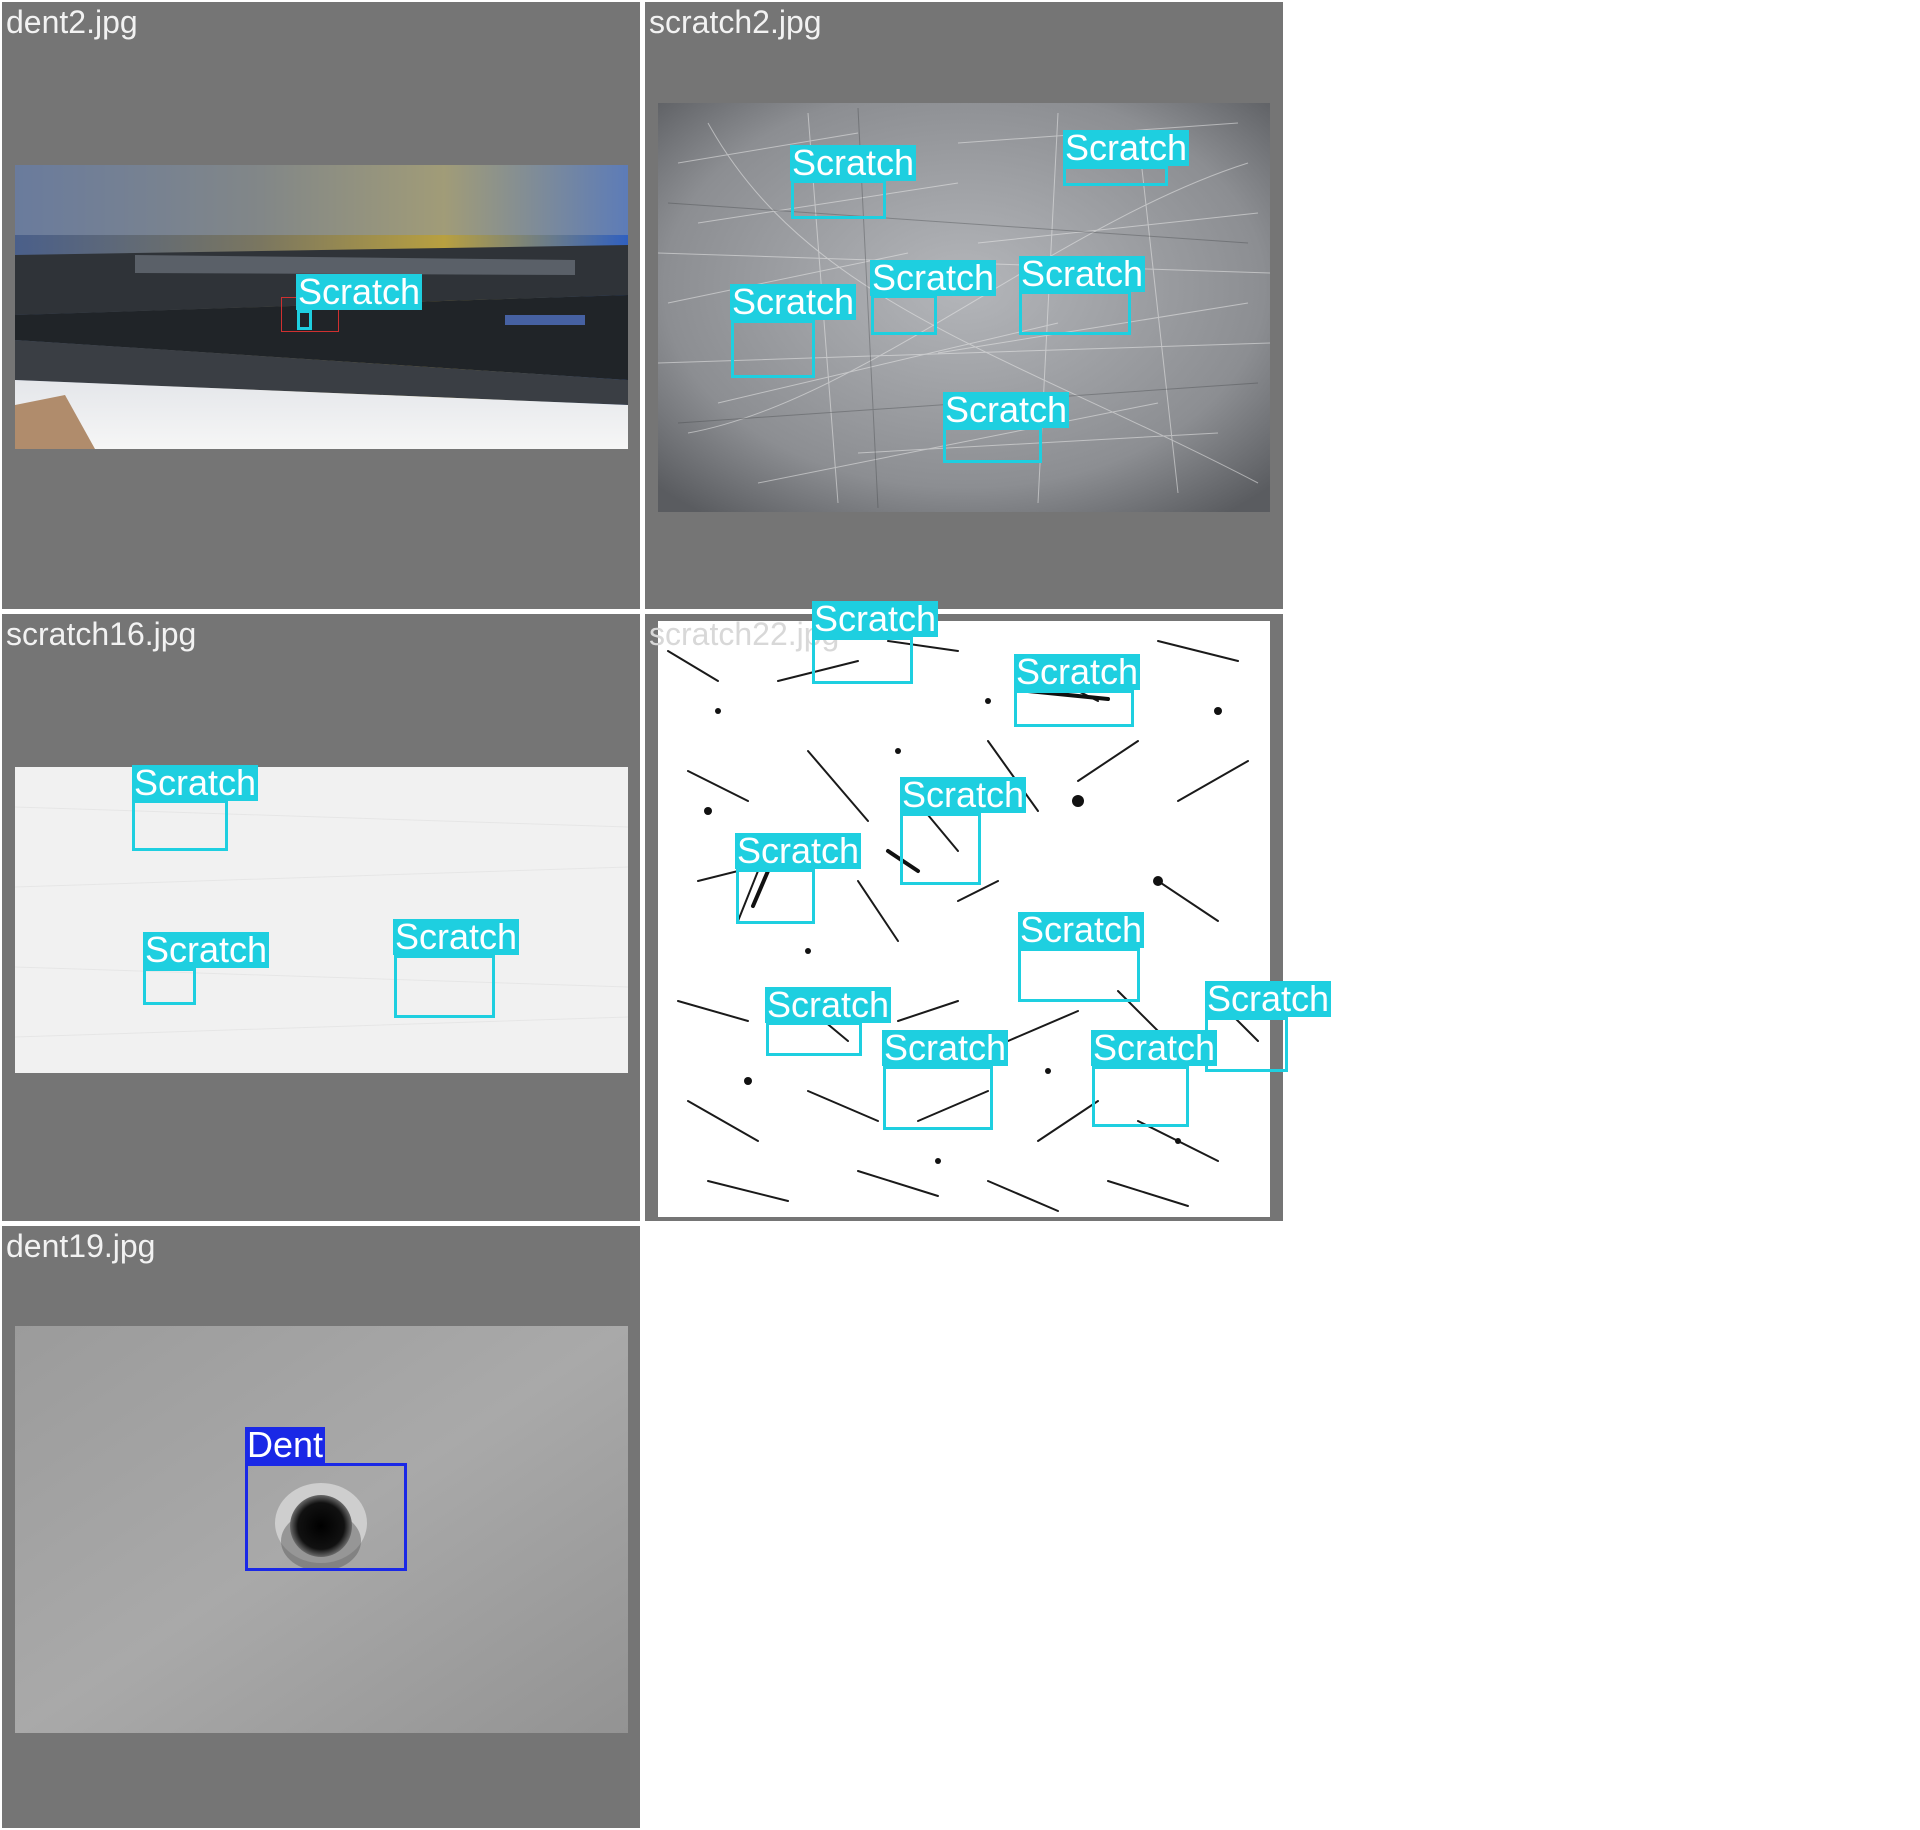 The height and width of the screenshot is (1830, 1920). What do you see at coordinates (81, 1246) in the screenshot?
I see `filename-label: dent19.jpg` at bounding box center [81, 1246].